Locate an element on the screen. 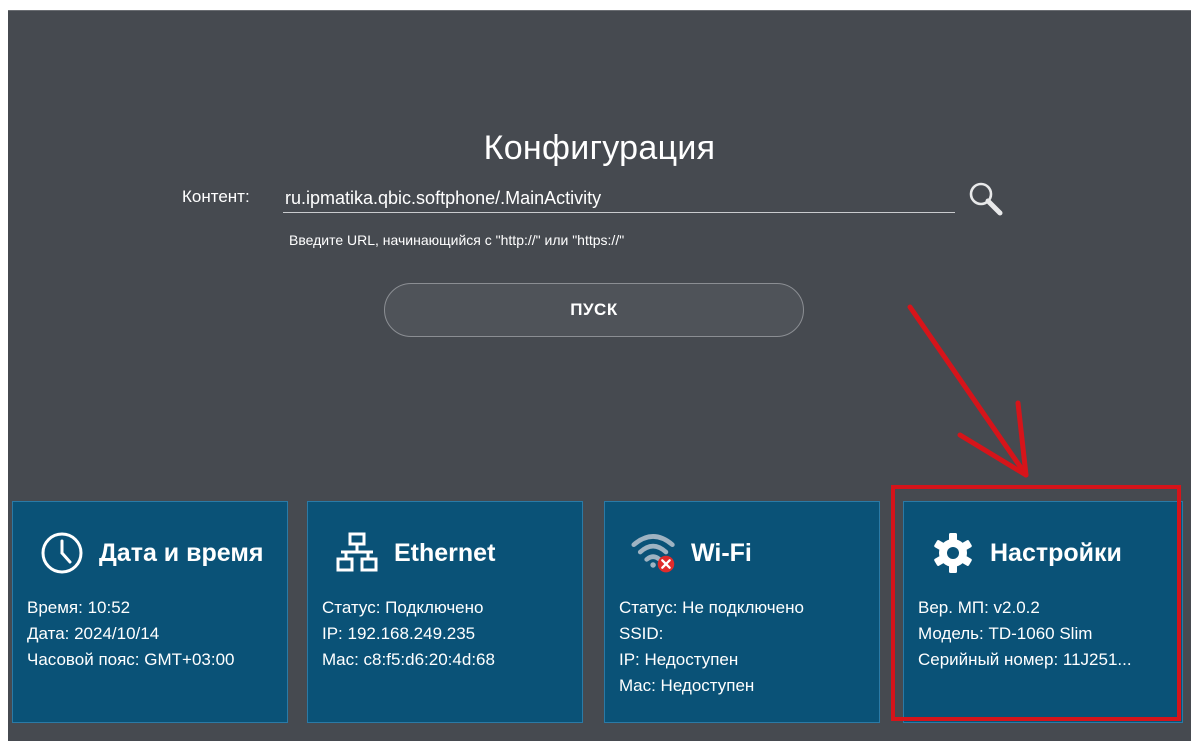 The width and height of the screenshot is (1200, 742). date-value: Дата: 2024/10/14 is located at coordinates (93, 633).